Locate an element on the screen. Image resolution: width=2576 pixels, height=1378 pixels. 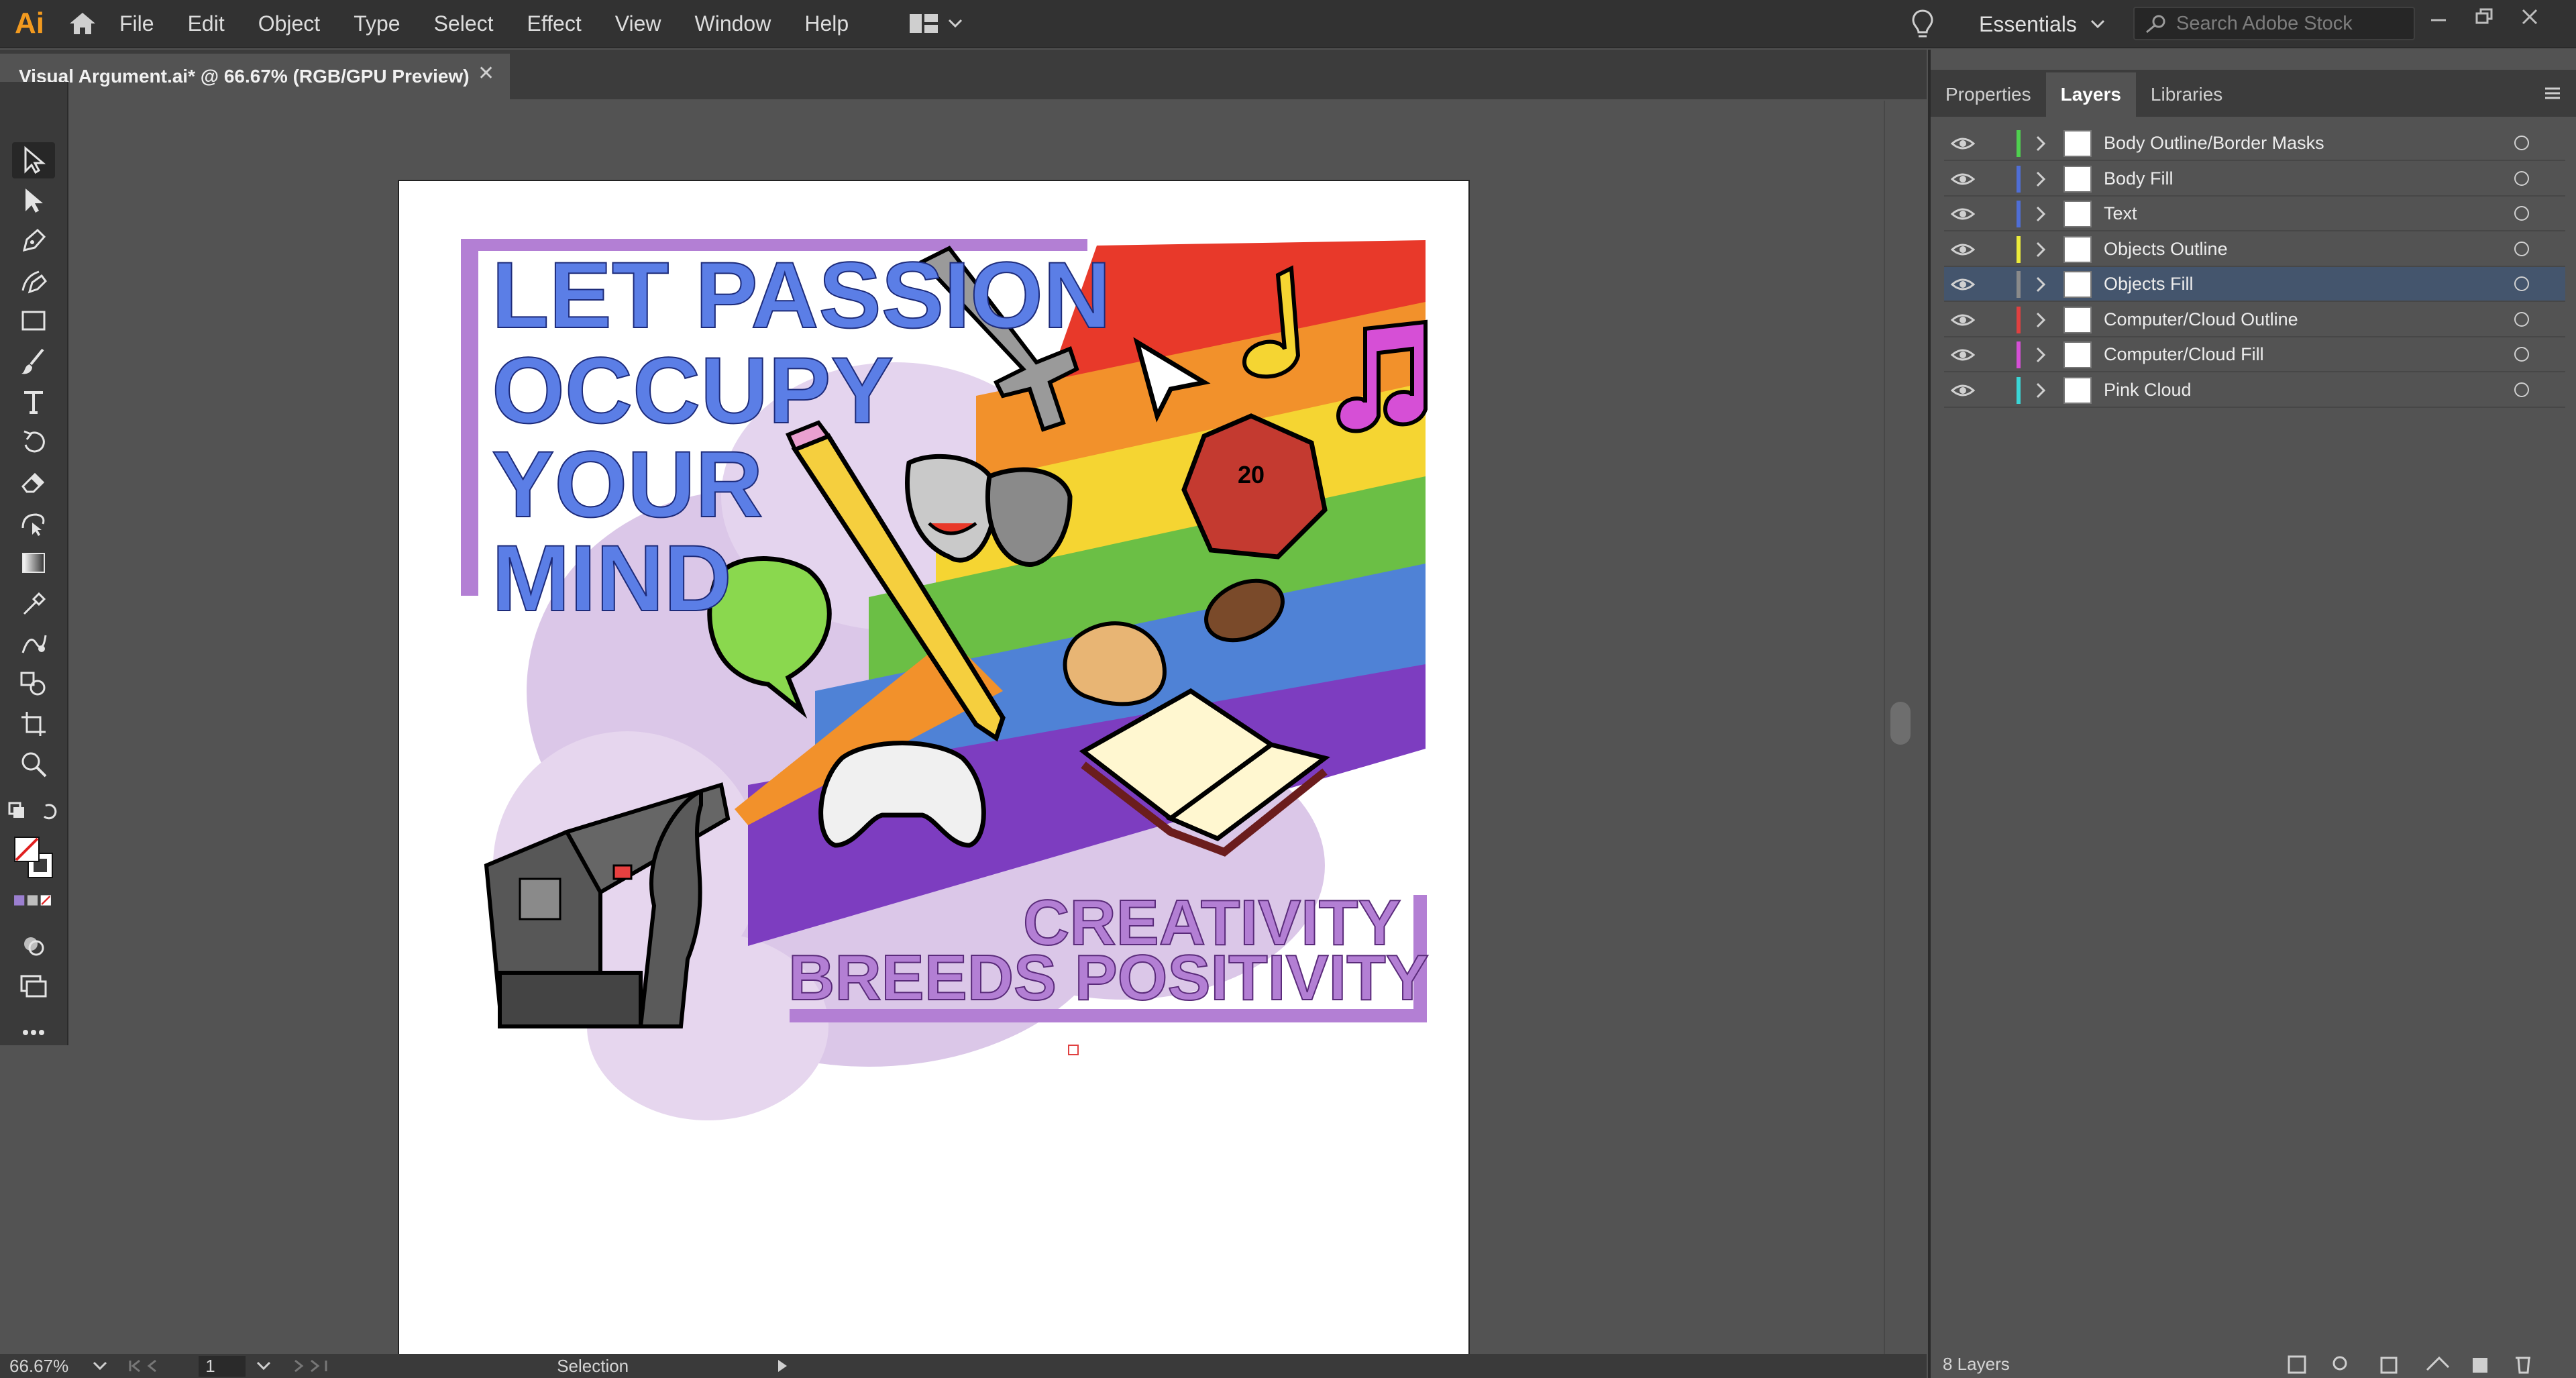
restore-icon is located at coordinates (2484, 17).